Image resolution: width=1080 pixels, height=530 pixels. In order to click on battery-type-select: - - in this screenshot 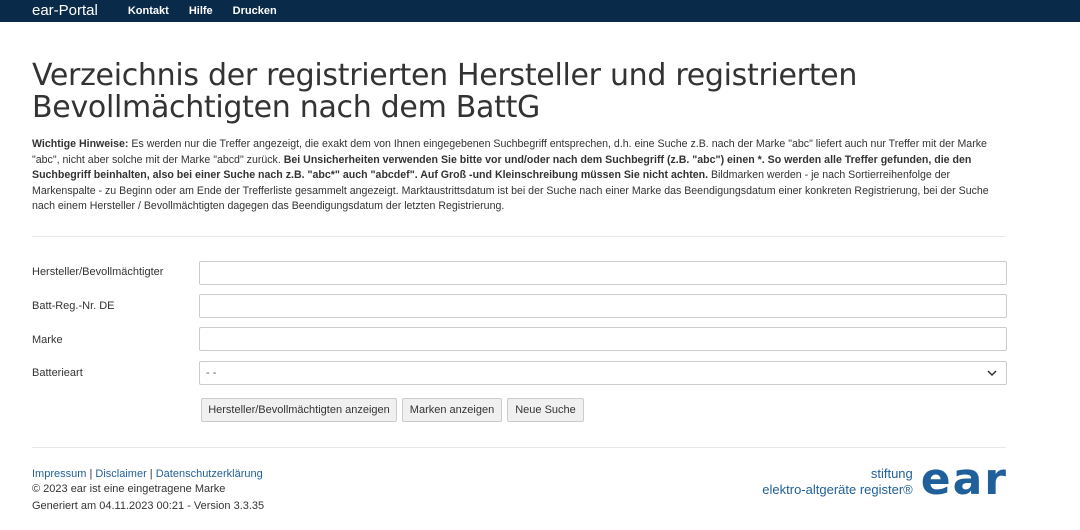, I will do `click(603, 373)`.